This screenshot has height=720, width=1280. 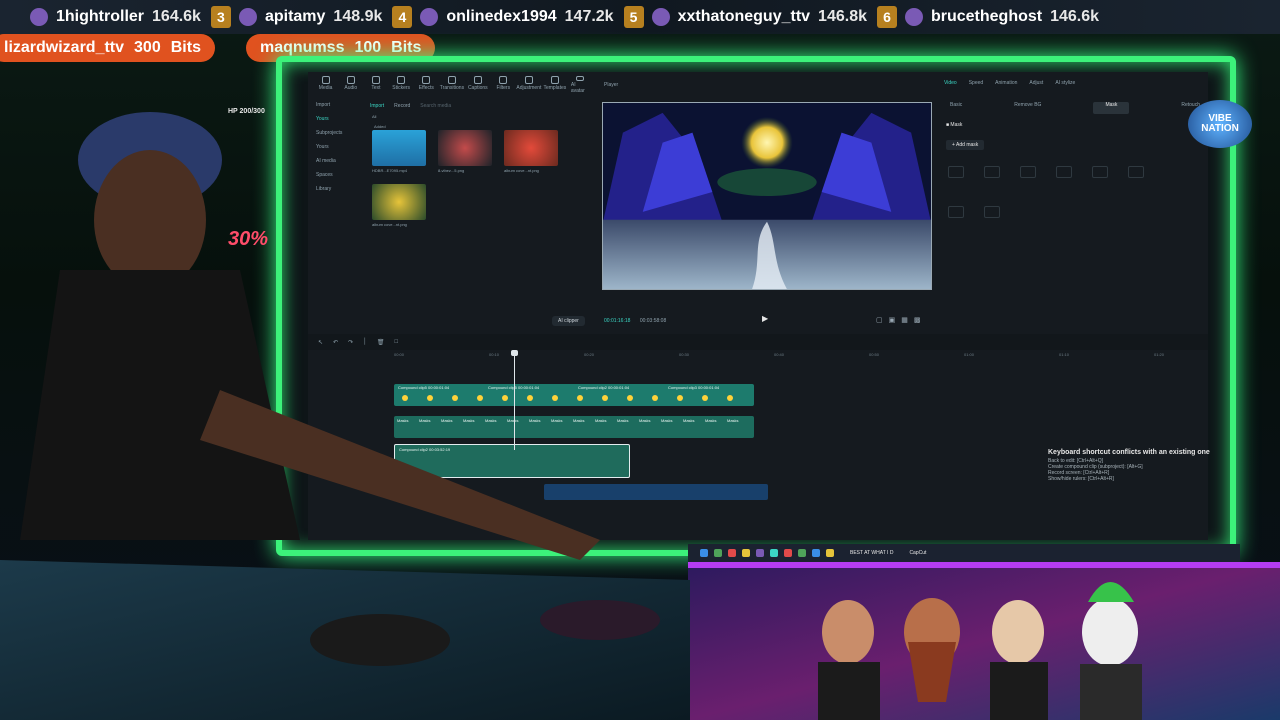 What do you see at coordinates (842, 16) in the screenshot?
I see `leaderboard-score: 146.8k` at bounding box center [842, 16].